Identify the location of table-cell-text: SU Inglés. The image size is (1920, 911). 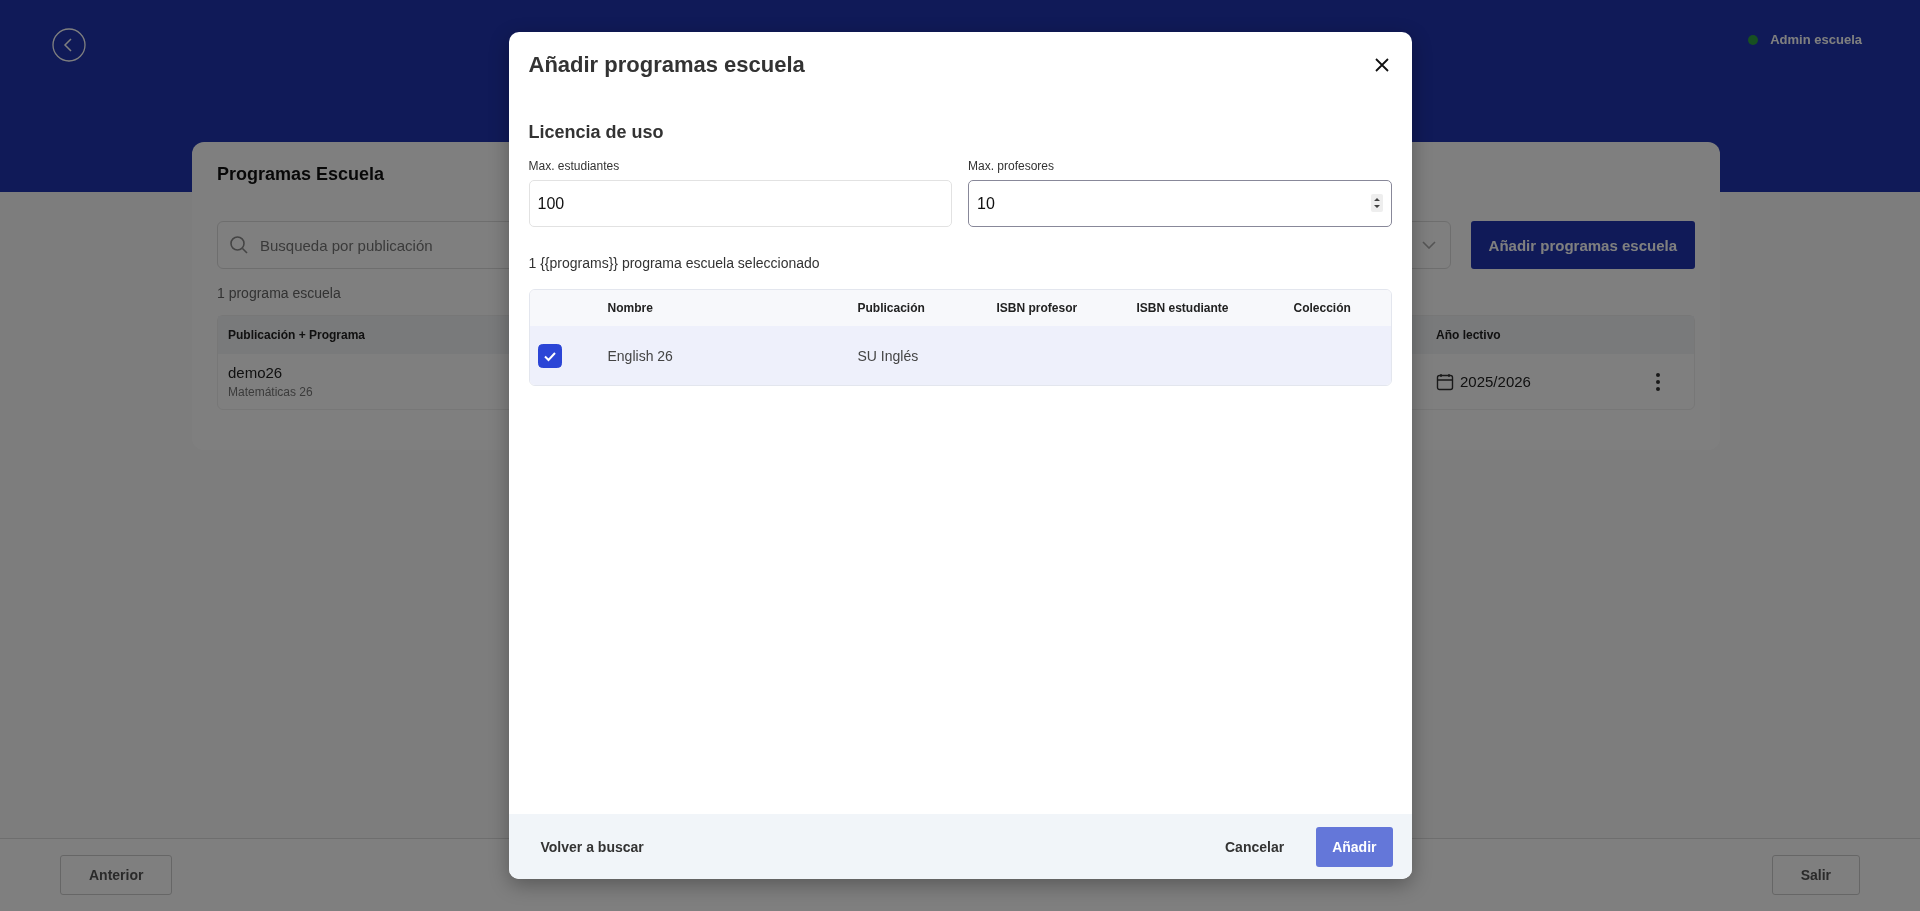
(888, 355).